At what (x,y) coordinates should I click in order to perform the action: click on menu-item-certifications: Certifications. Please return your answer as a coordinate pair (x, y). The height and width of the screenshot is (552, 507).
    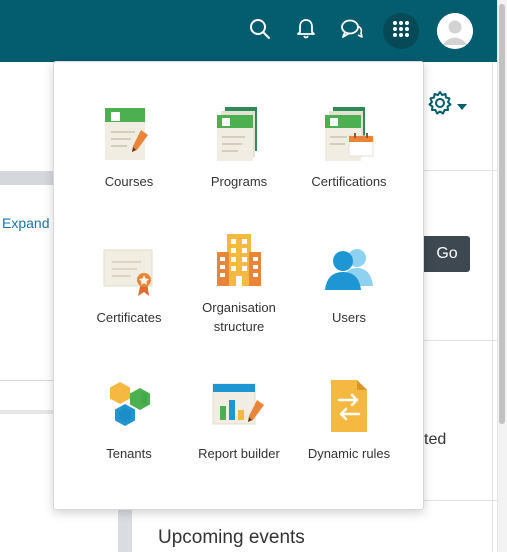
    Looking at the image, I should click on (349, 147).